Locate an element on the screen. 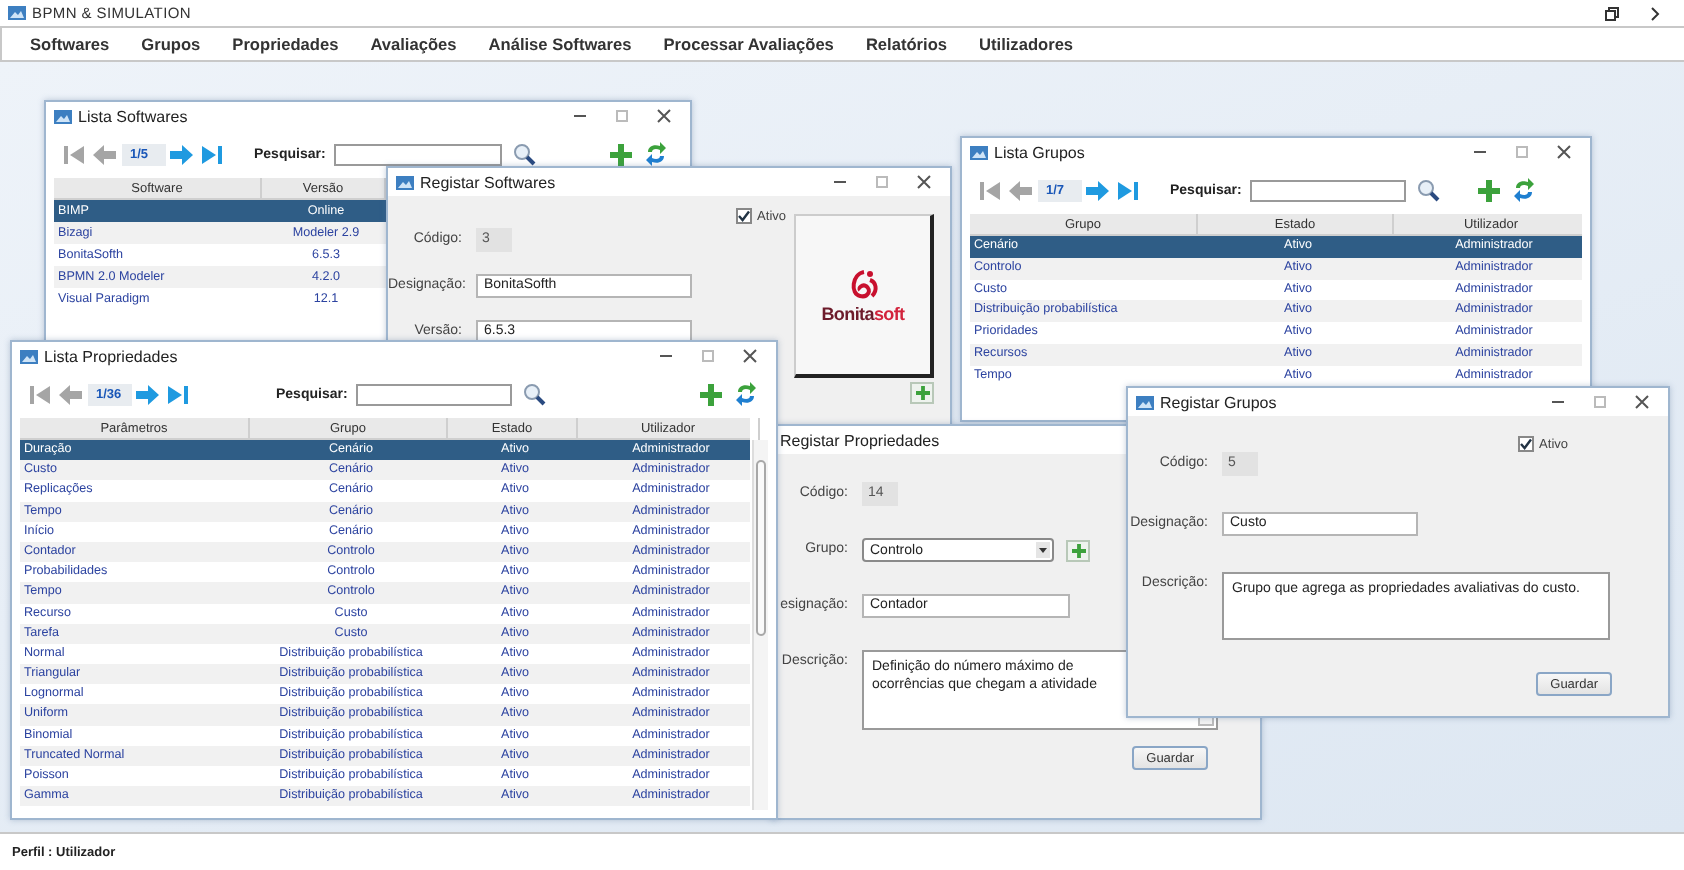 This screenshot has width=1684, height=870. menu-item: Processar Avaliações is located at coordinates (748, 44).